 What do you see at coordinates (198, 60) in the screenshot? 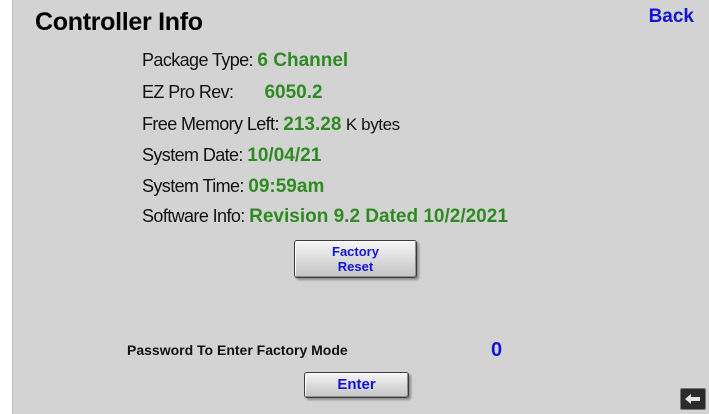
I see `package-type-label: Package Type:` at bounding box center [198, 60].